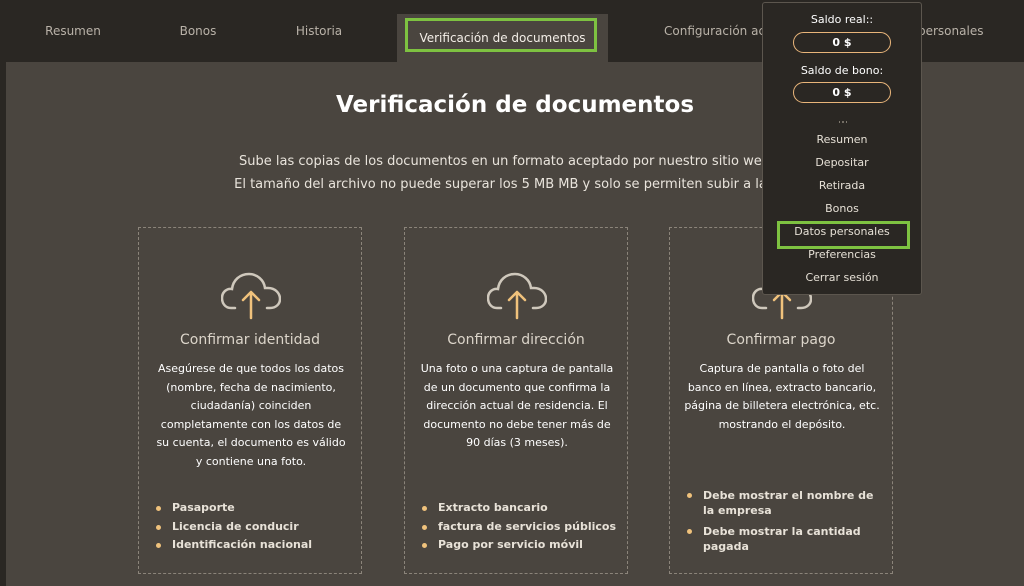  I want to click on menu-item-datos-personales: Datos personales, so click(842, 231).